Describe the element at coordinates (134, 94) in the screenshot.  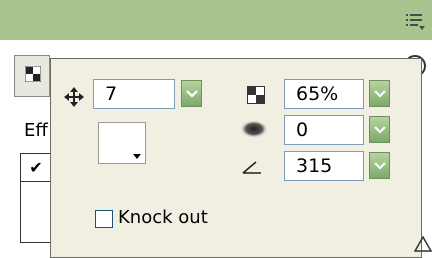
I see `distance-input: 7` at that location.